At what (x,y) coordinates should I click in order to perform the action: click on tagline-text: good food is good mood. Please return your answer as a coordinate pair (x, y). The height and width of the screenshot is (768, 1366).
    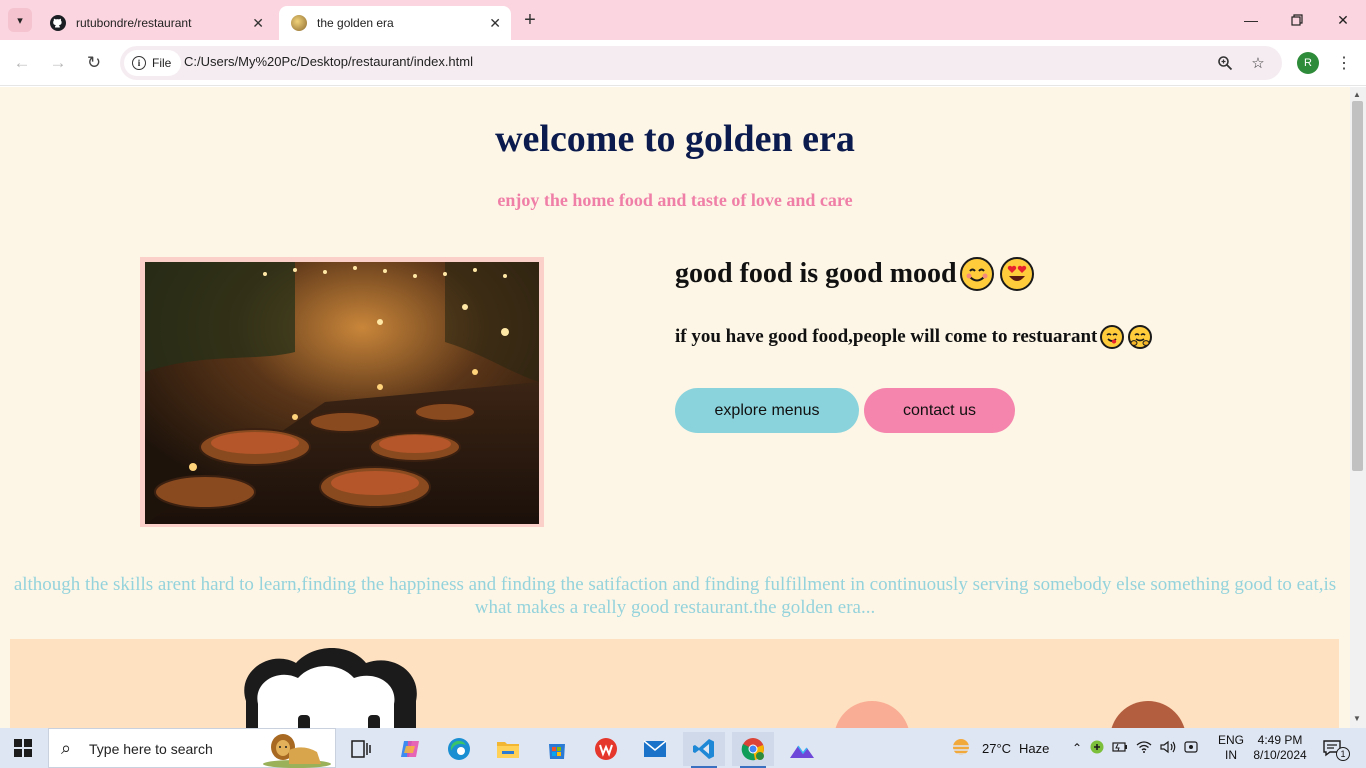
    Looking at the image, I should click on (816, 273).